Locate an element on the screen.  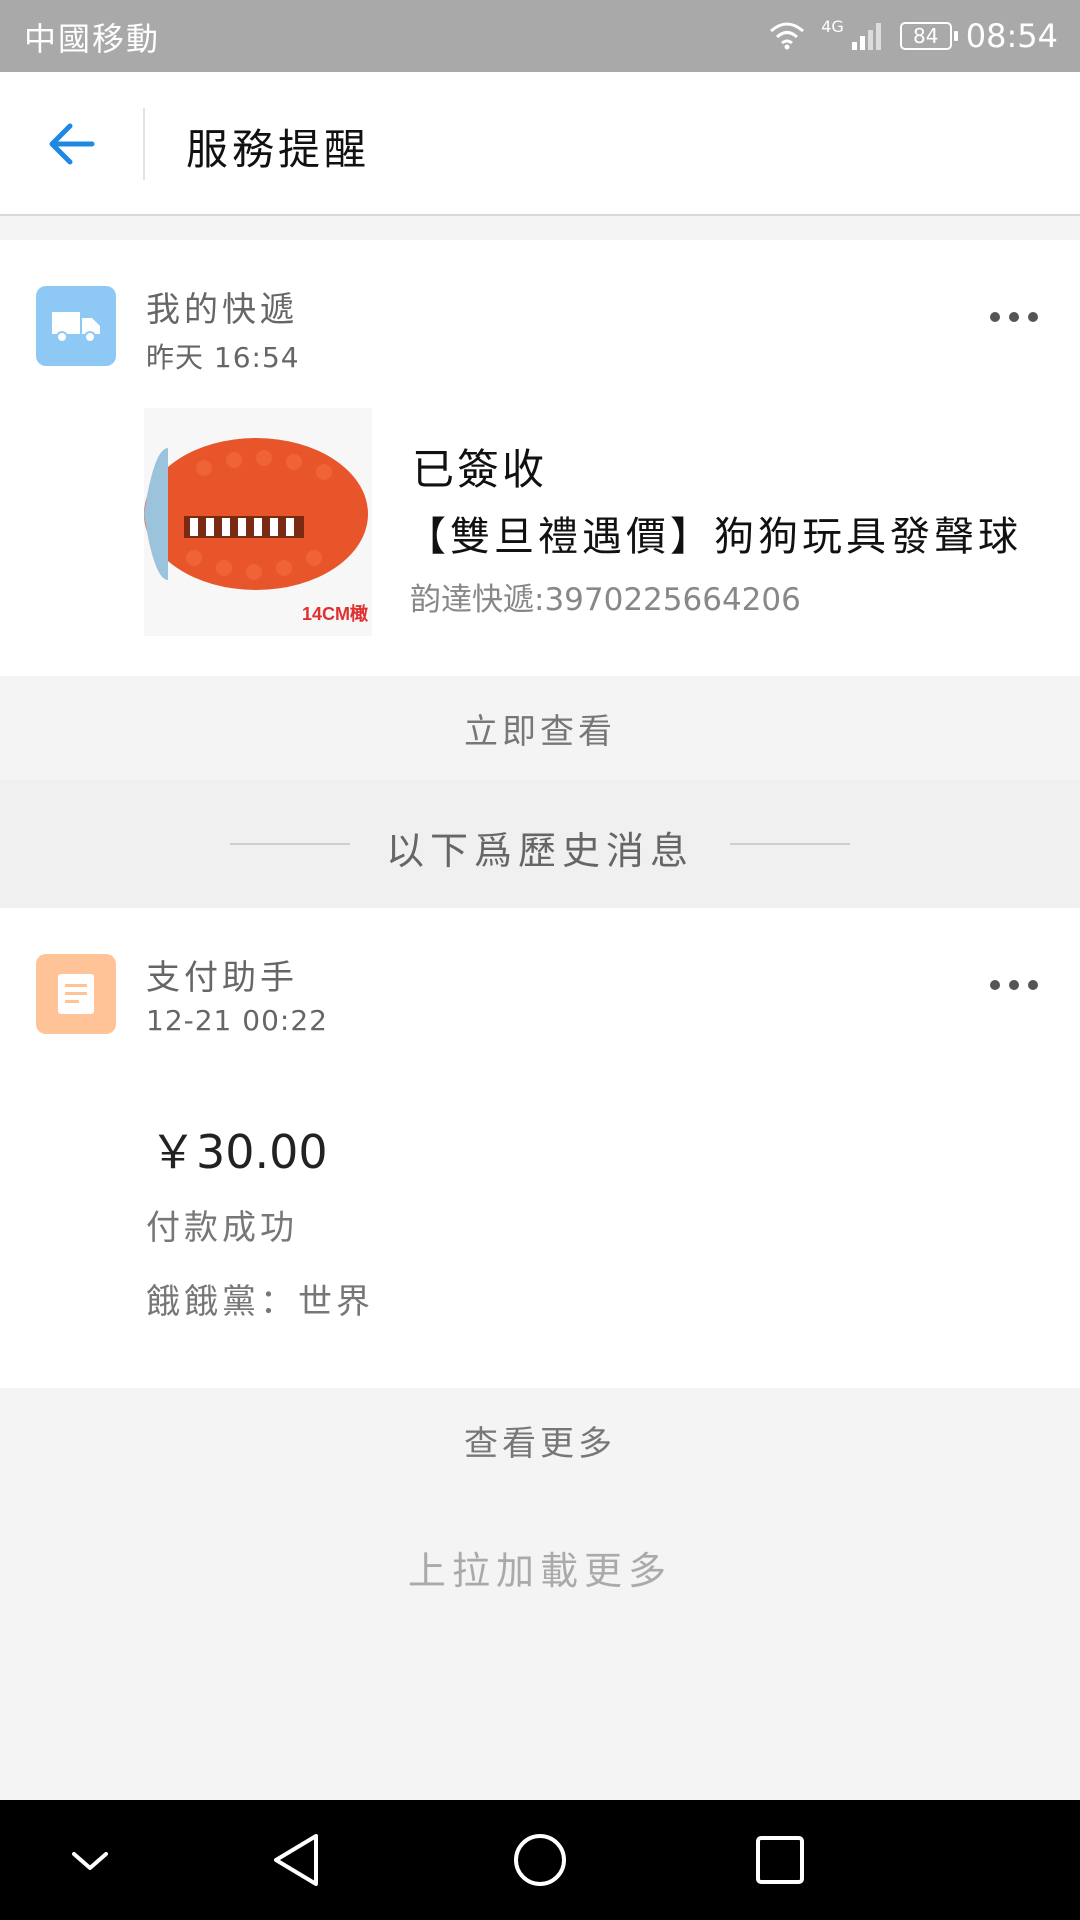
chevron-down-icon is located at coordinates (90, 1860).